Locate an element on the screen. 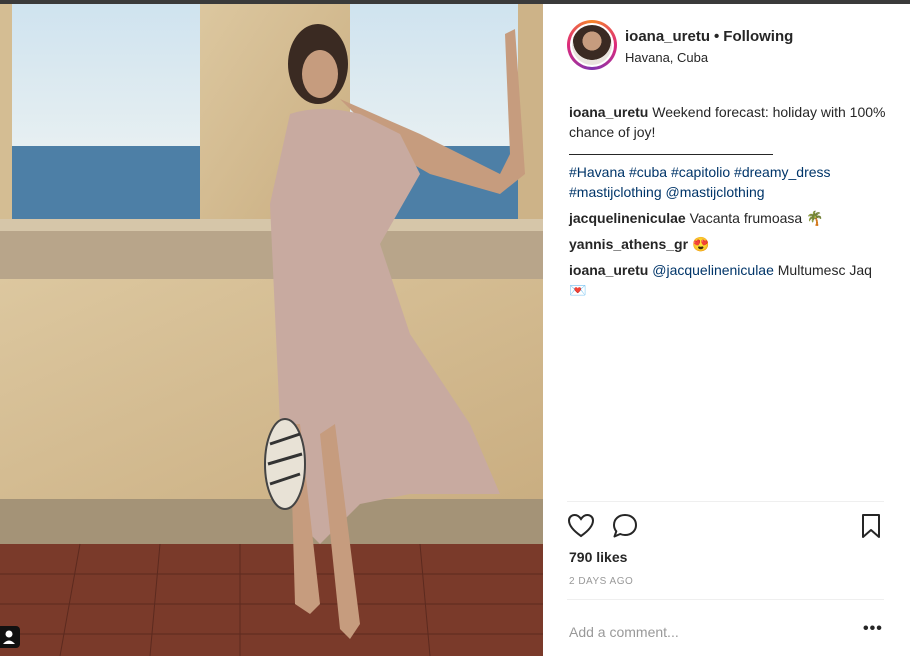 This screenshot has width=910, height=656. comment-username: jacquelineniculae is located at coordinates (627, 218).